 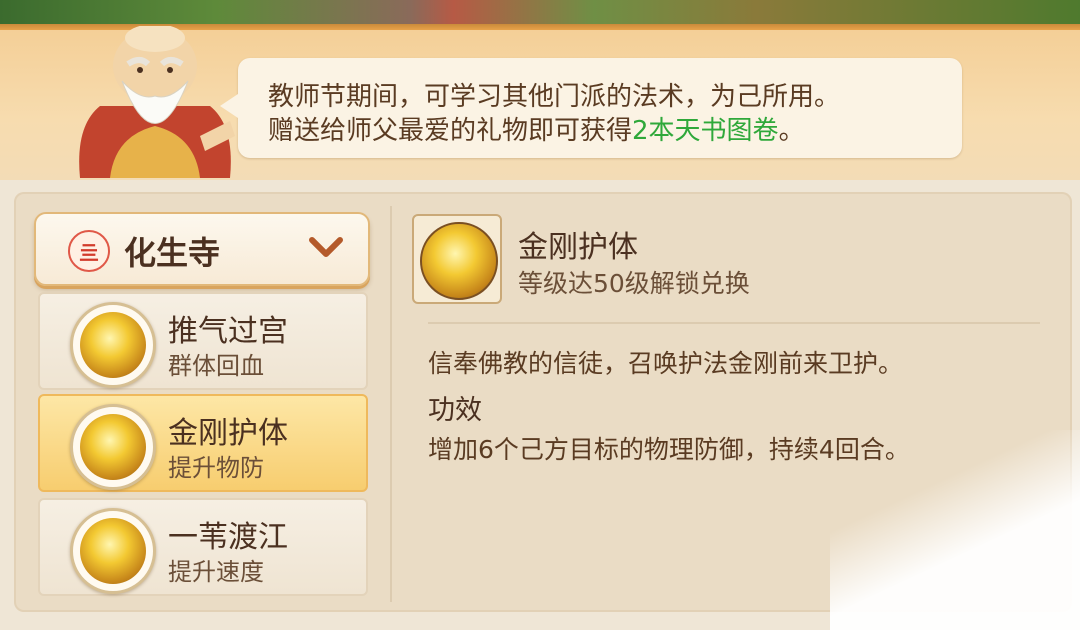 What do you see at coordinates (228, 537) in the screenshot?
I see `skill-name: 一苇渡江` at bounding box center [228, 537].